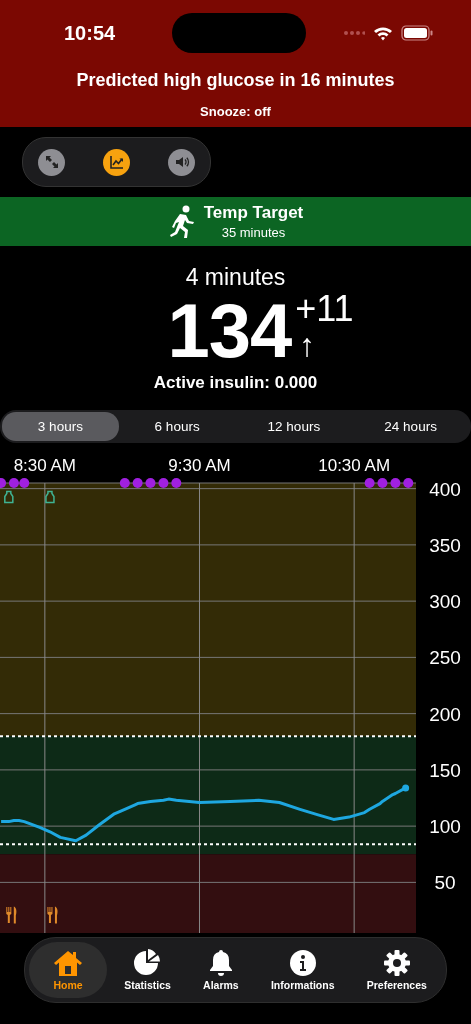 This screenshot has width=471, height=1024. I want to click on y-axis-label: 300, so click(445, 602).